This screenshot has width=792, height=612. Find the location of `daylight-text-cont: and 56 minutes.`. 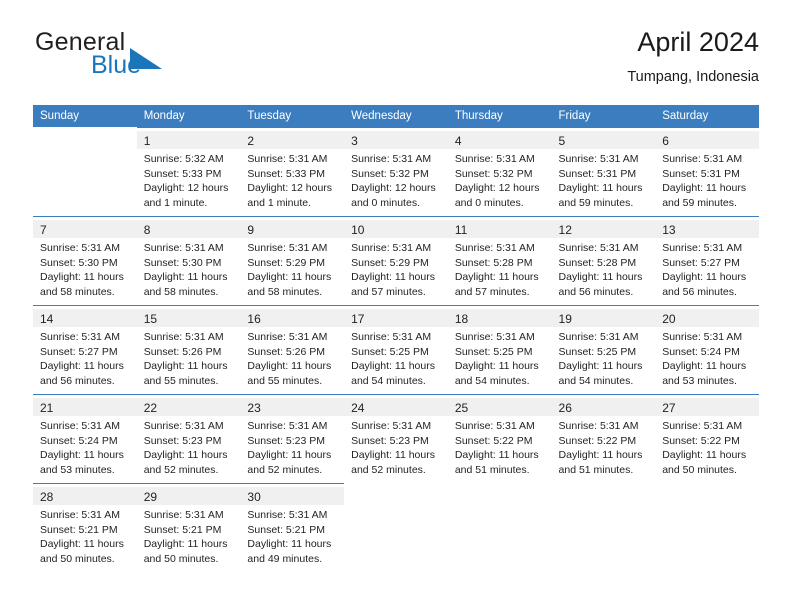

daylight-text-cont: and 56 minutes. is located at coordinates (77, 380).